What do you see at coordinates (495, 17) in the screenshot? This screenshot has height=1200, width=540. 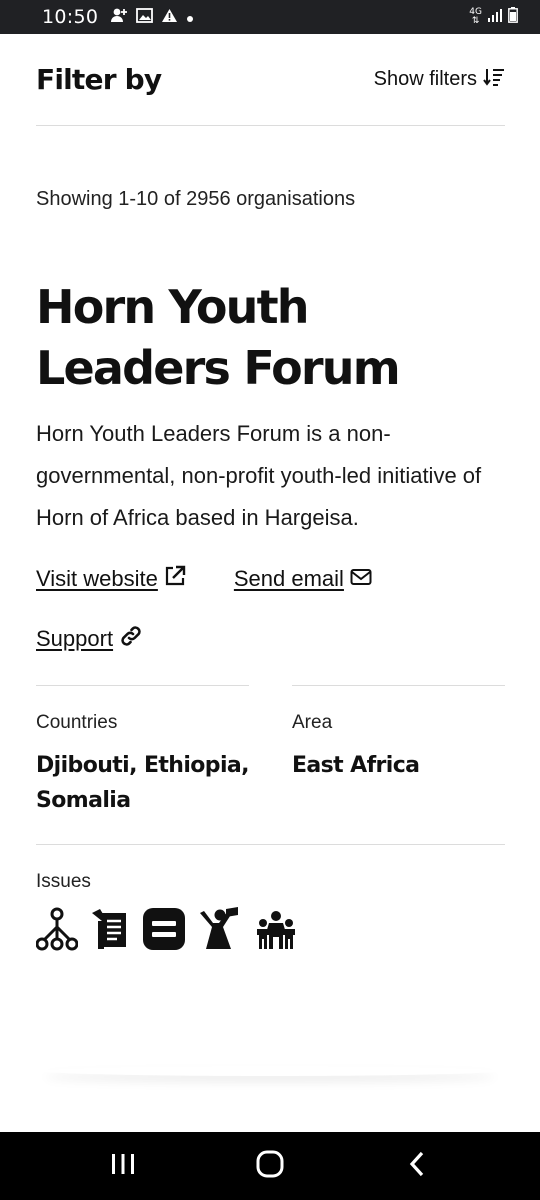 I see `signal-icon` at bounding box center [495, 17].